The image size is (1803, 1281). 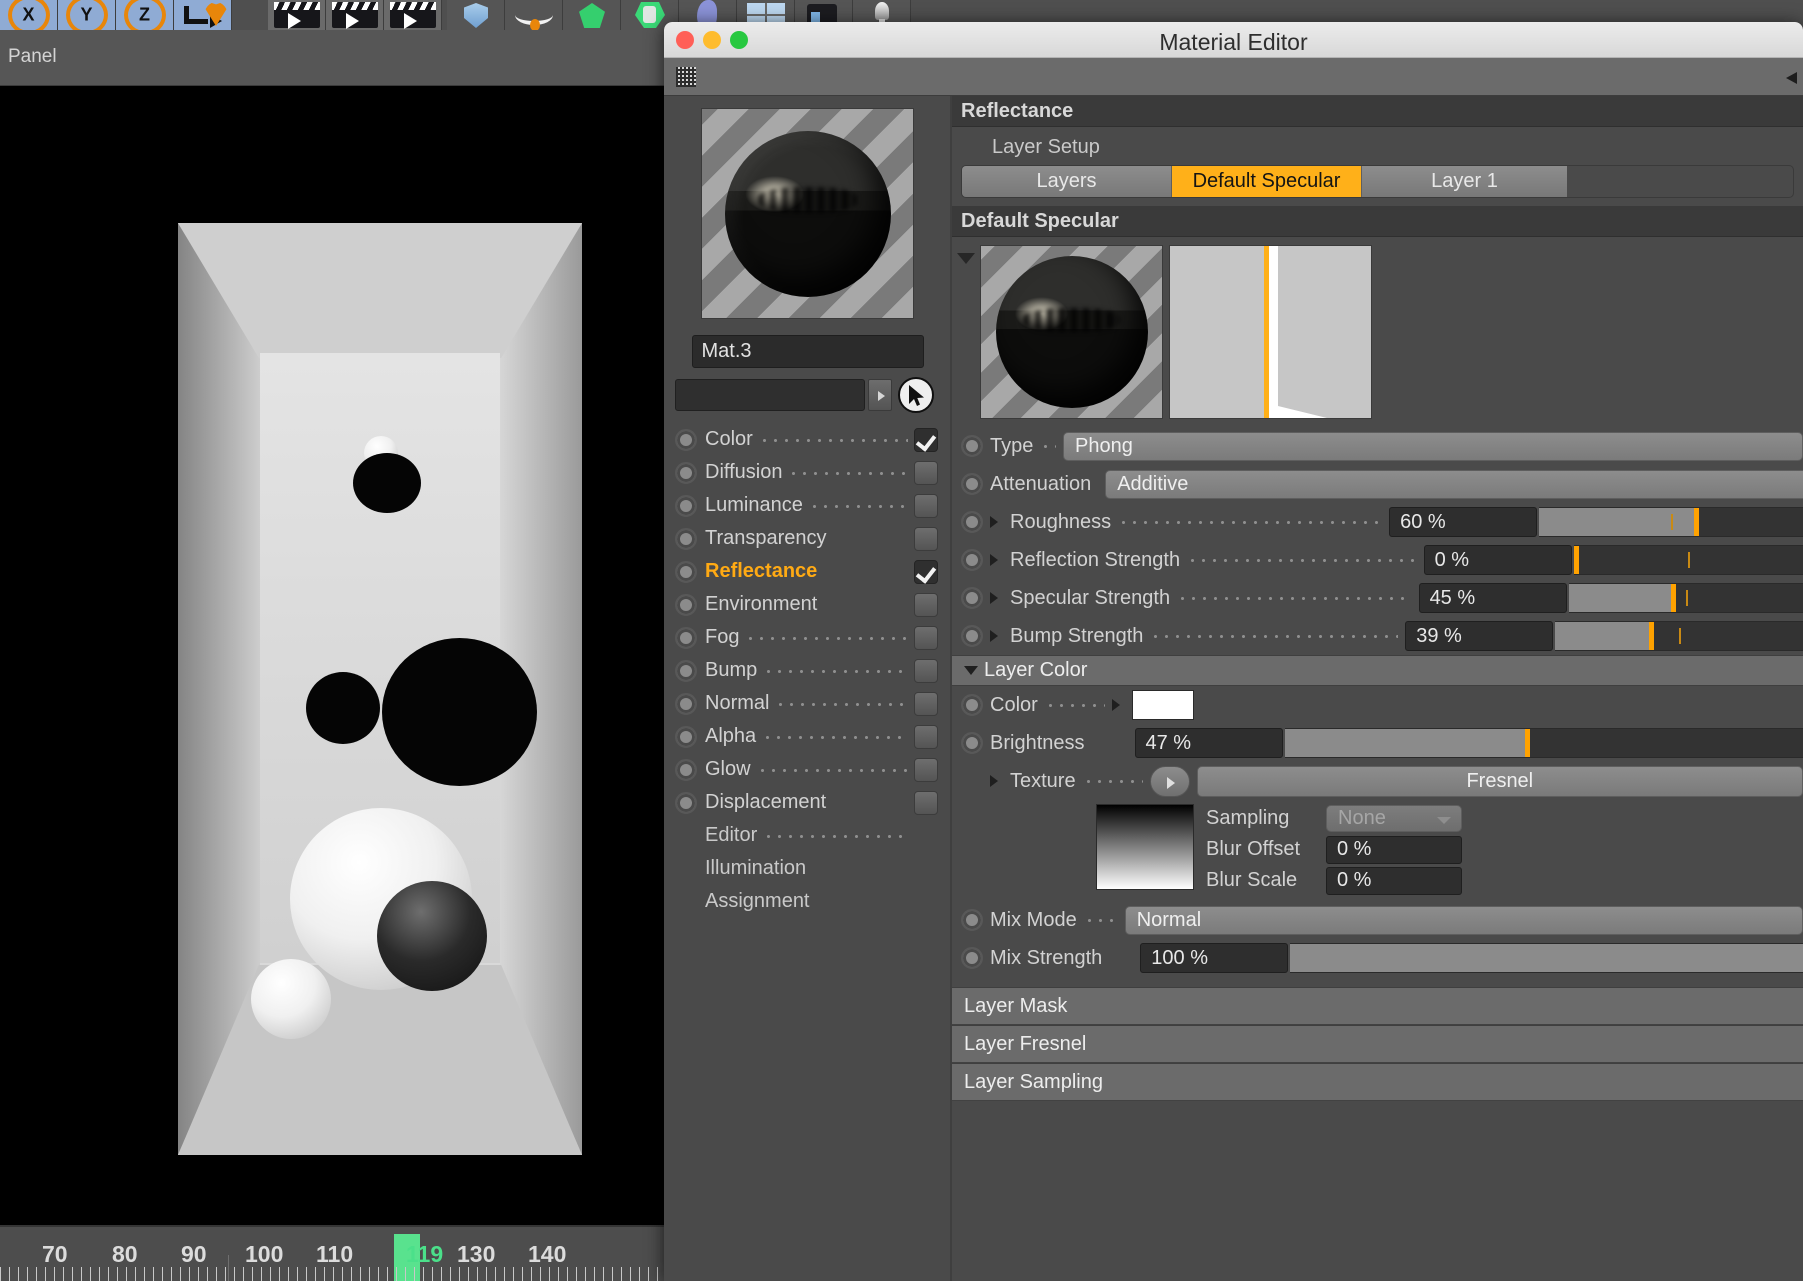 What do you see at coordinates (686, 77) in the screenshot?
I see `drag-grip-icon` at bounding box center [686, 77].